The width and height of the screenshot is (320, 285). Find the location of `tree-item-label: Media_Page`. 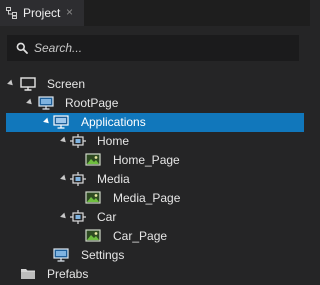

tree-item-label: Media_Page is located at coordinates (147, 198).